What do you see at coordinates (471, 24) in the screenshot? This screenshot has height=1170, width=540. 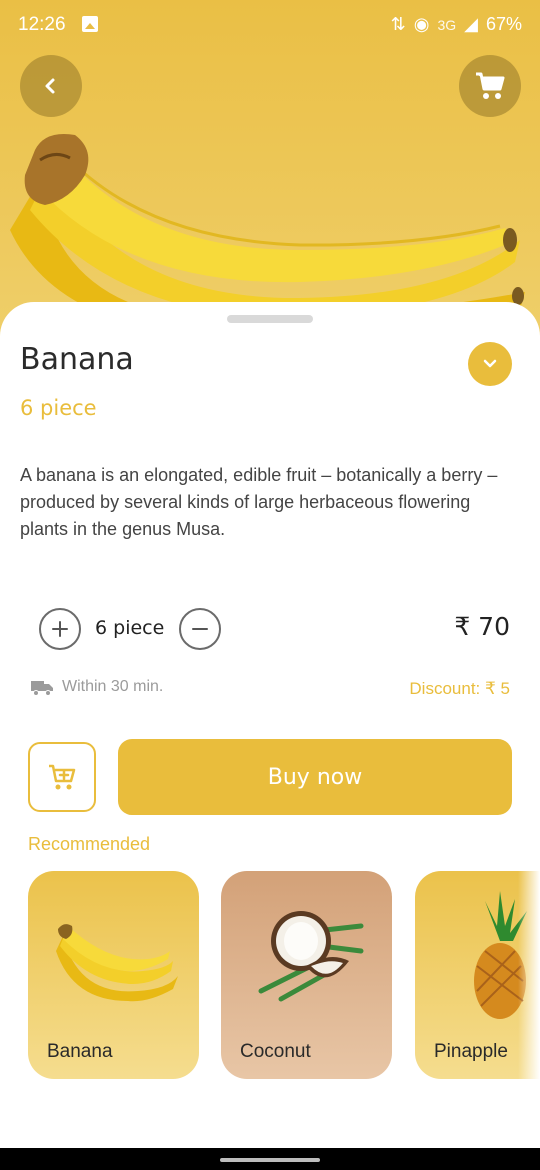 I see `signal-icon: ◢` at bounding box center [471, 24].